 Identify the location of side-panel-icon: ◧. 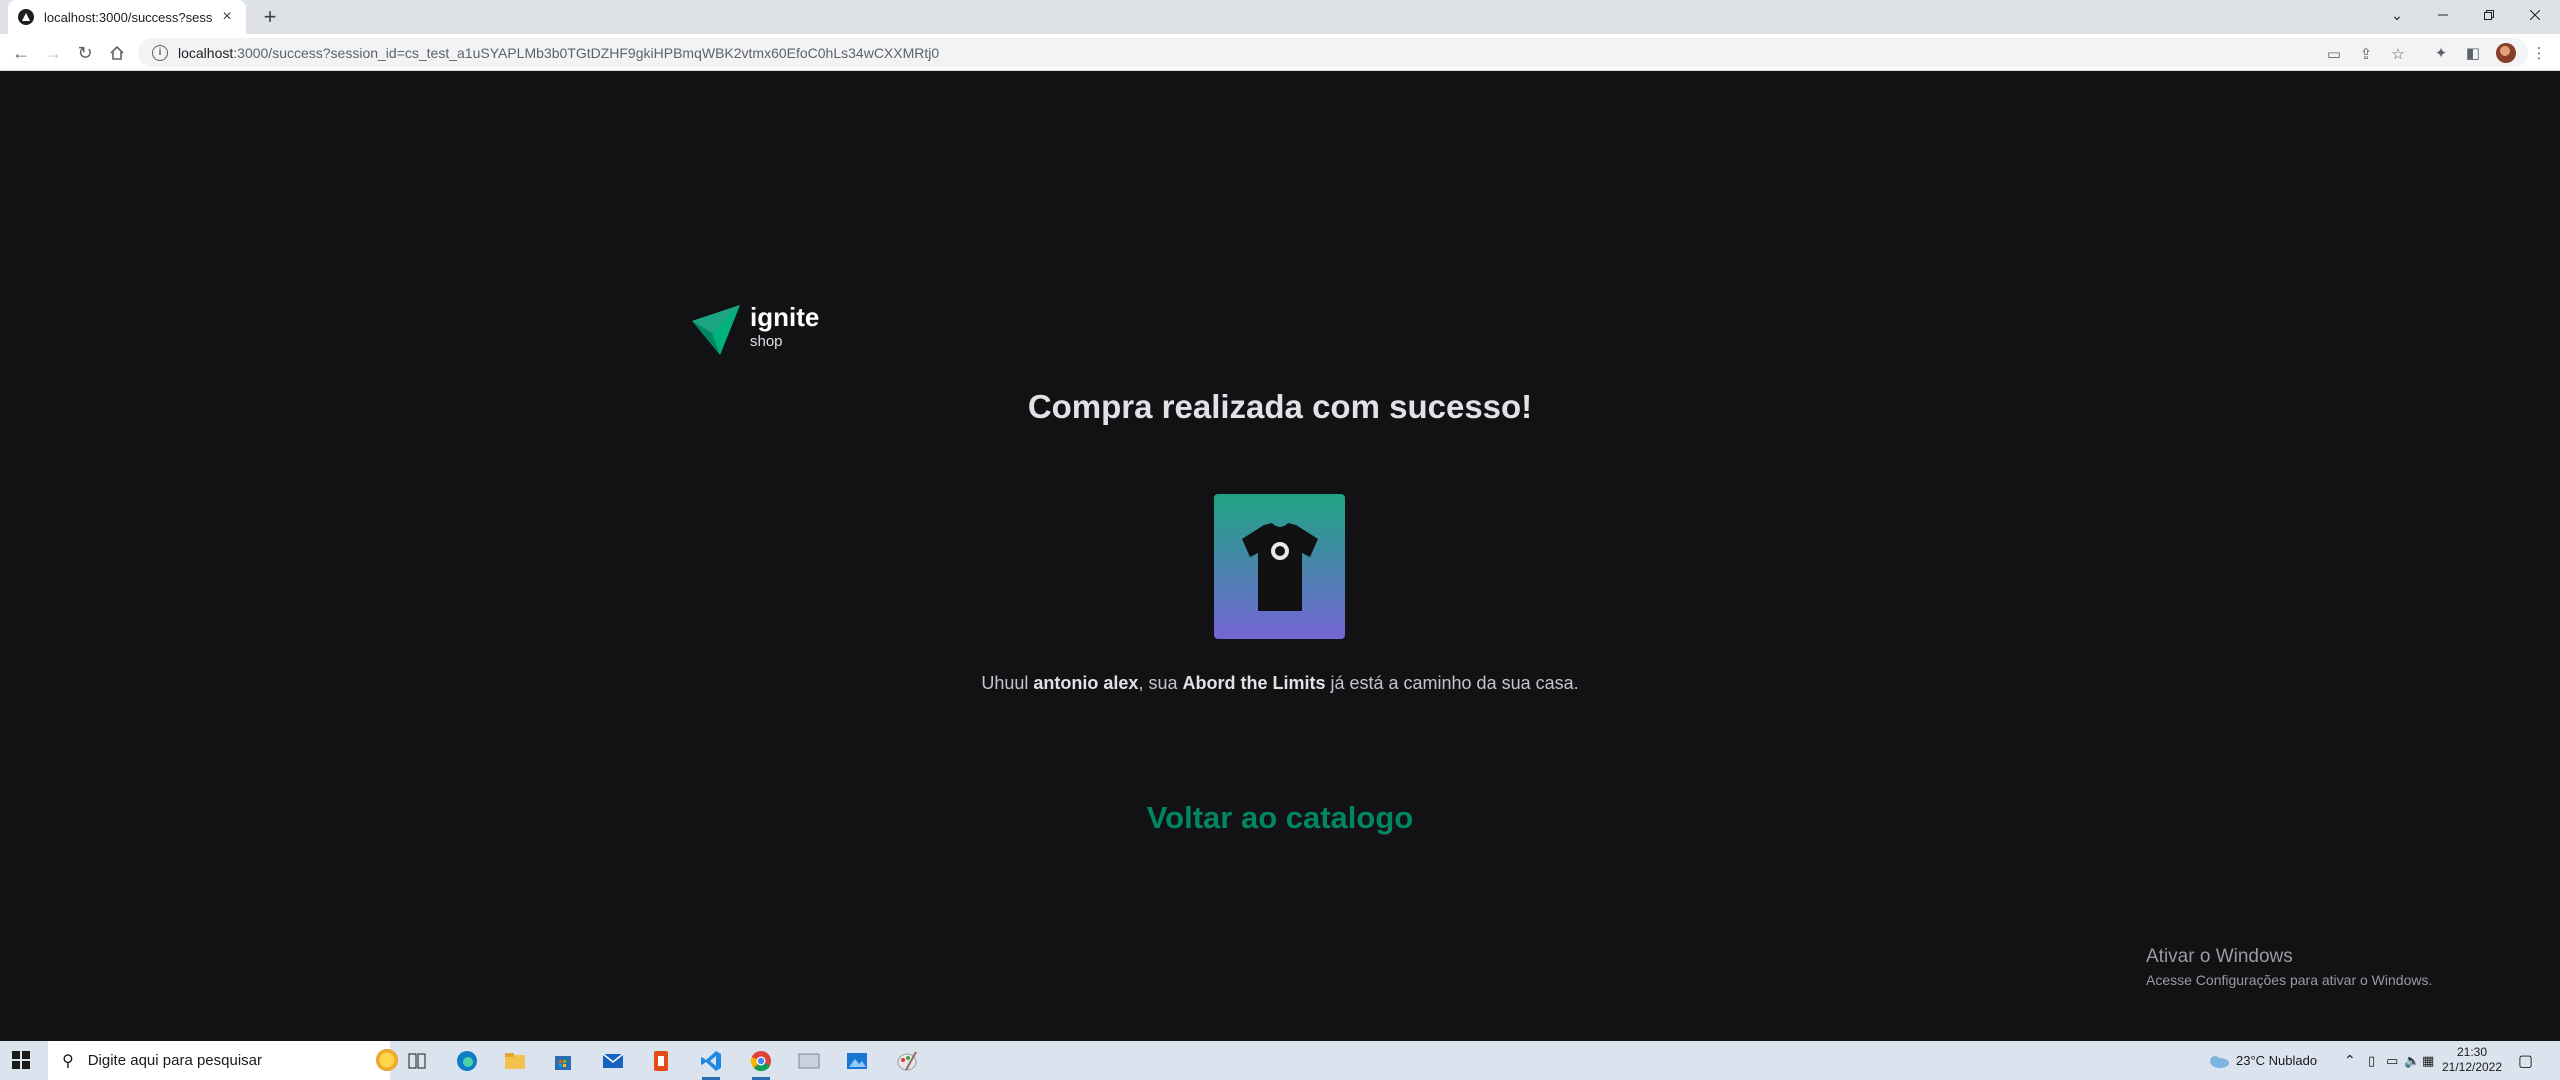
(2473, 53).